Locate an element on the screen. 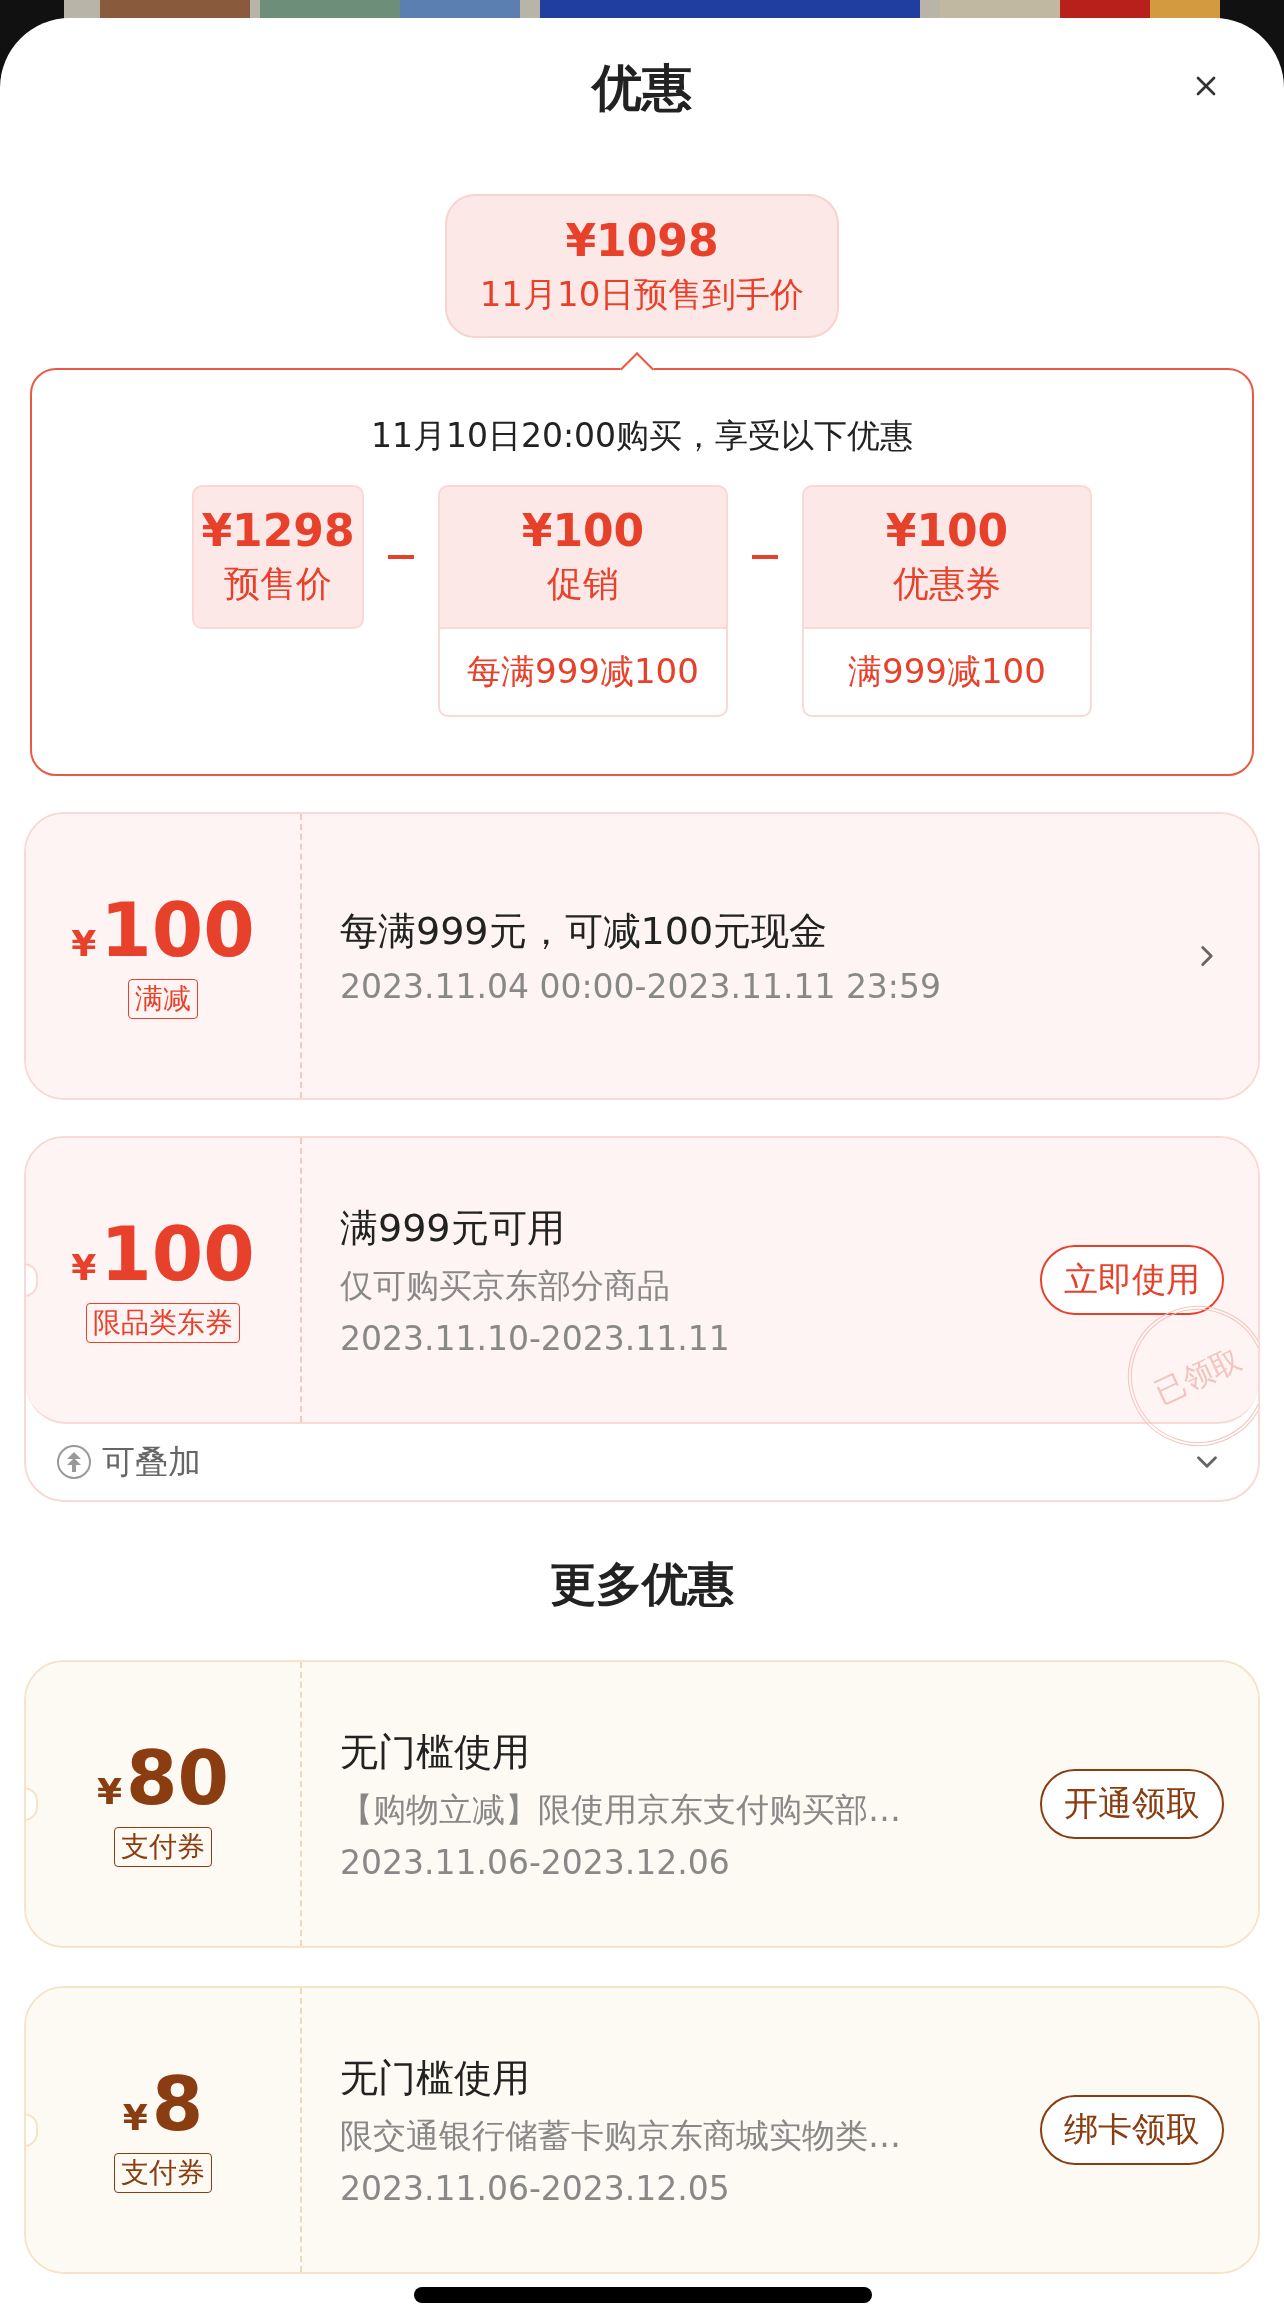 Image resolution: width=1284 pixels, height=2321 pixels. coupon-detail: 2023.11.06-2023.12.06 is located at coordinates (535, 1862).